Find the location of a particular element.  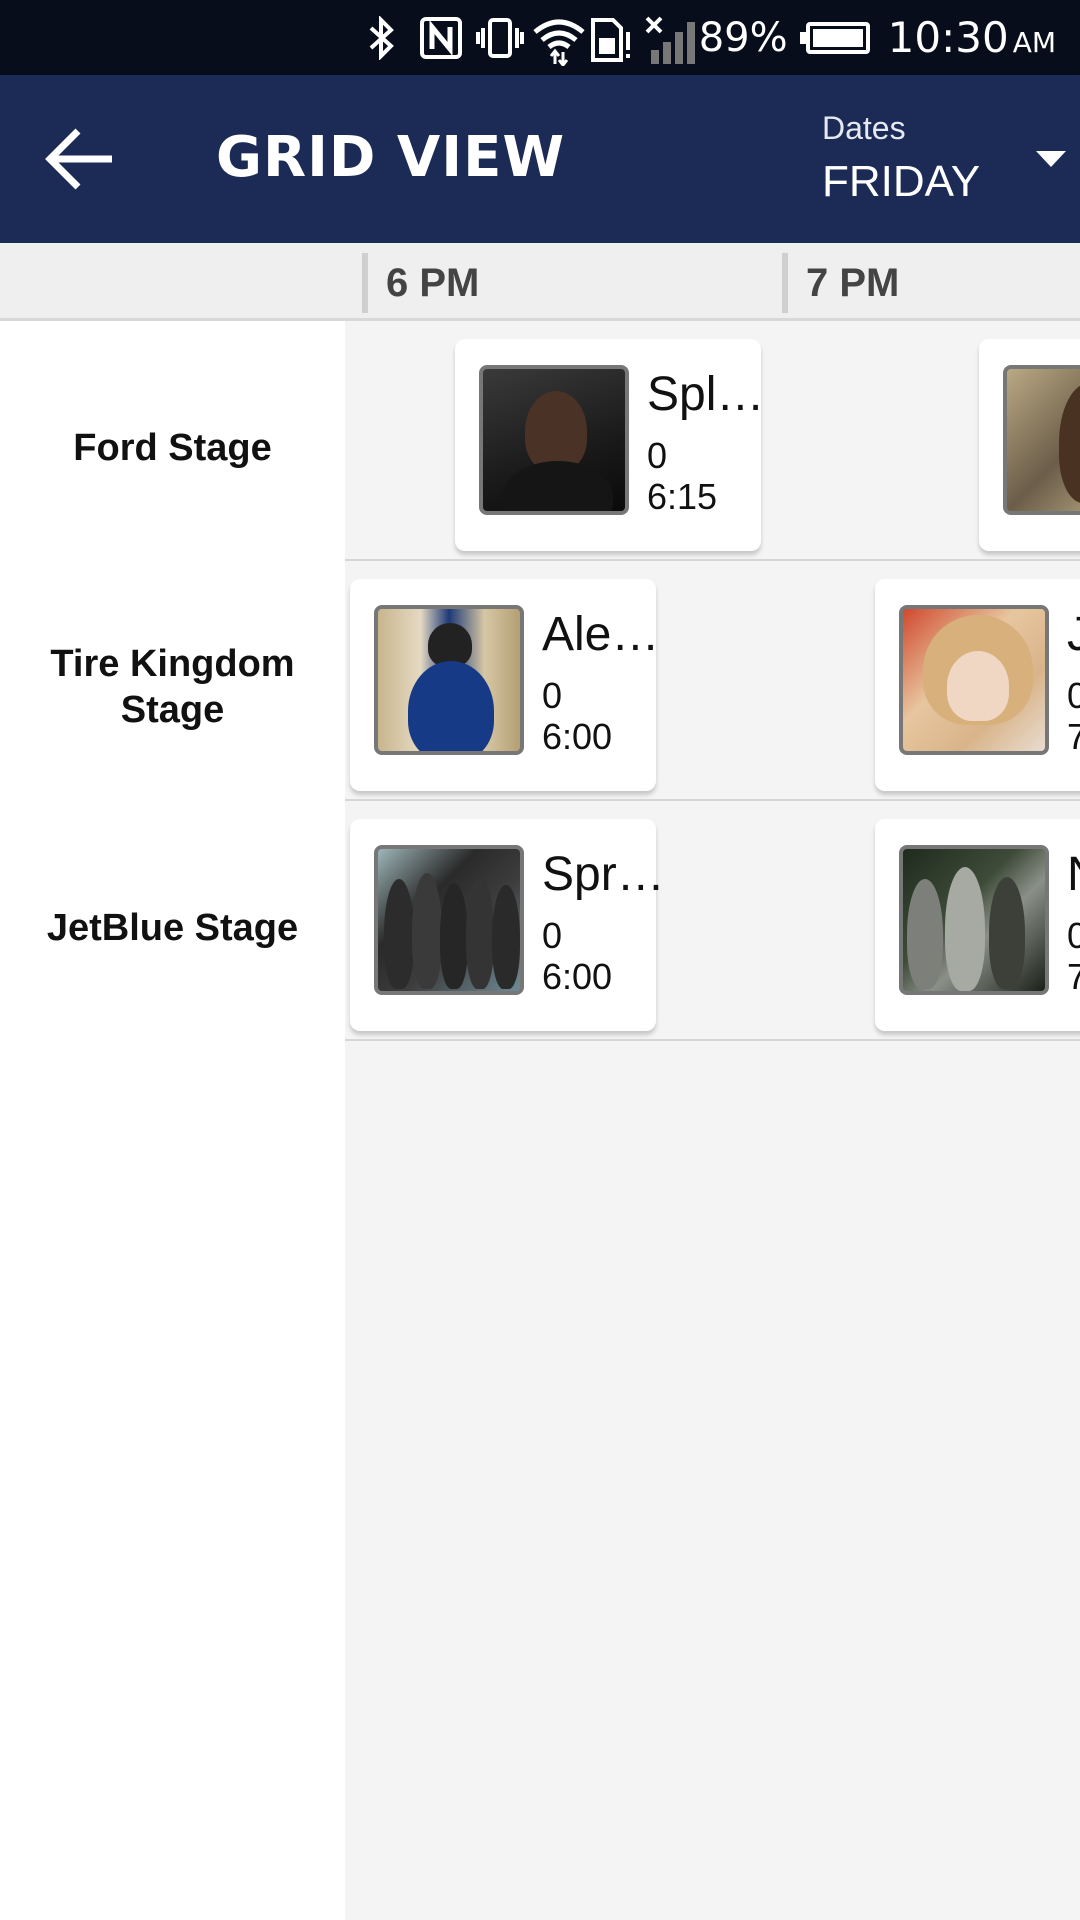

time-slot-7pm: 7 PM is located at coordinates (840, 283).